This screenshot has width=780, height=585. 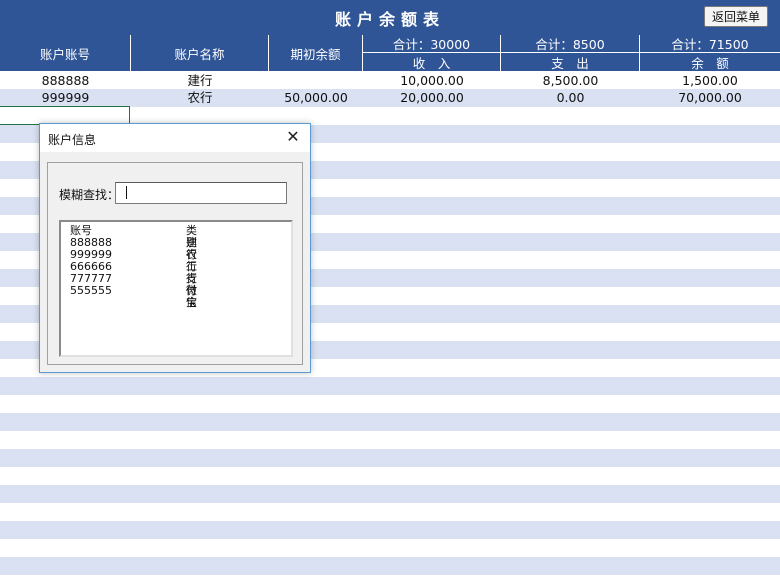 I want to click on title-bar: 账户余额表 返回菜单, so click(x=390, y=17).